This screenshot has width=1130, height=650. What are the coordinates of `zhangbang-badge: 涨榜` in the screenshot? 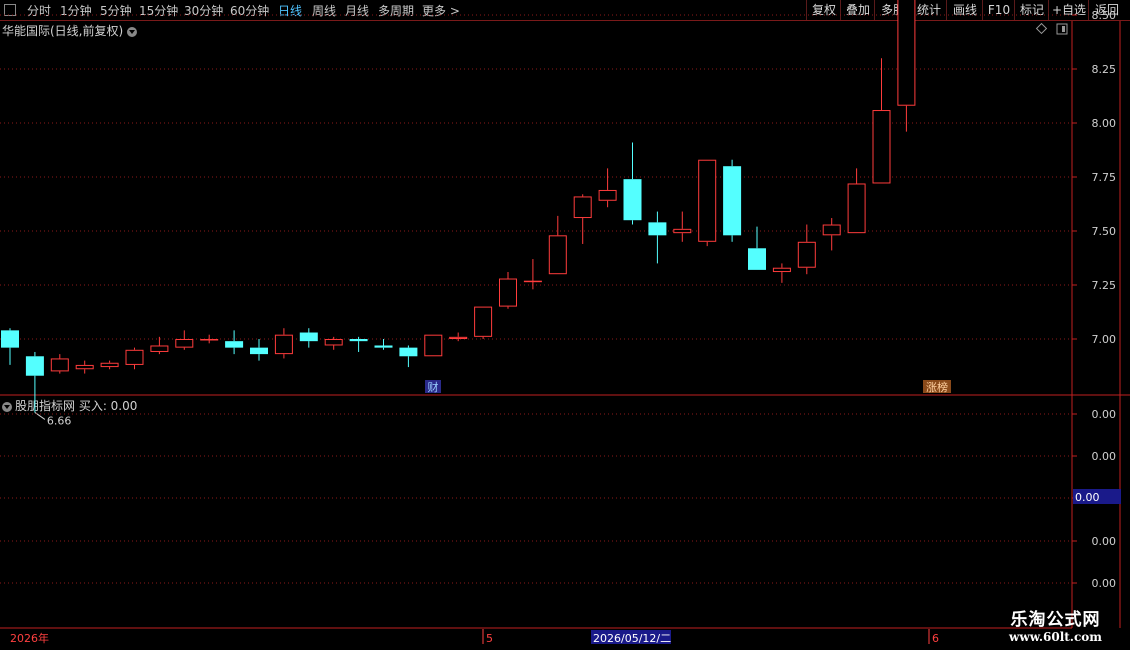 It's located at (937, 387).